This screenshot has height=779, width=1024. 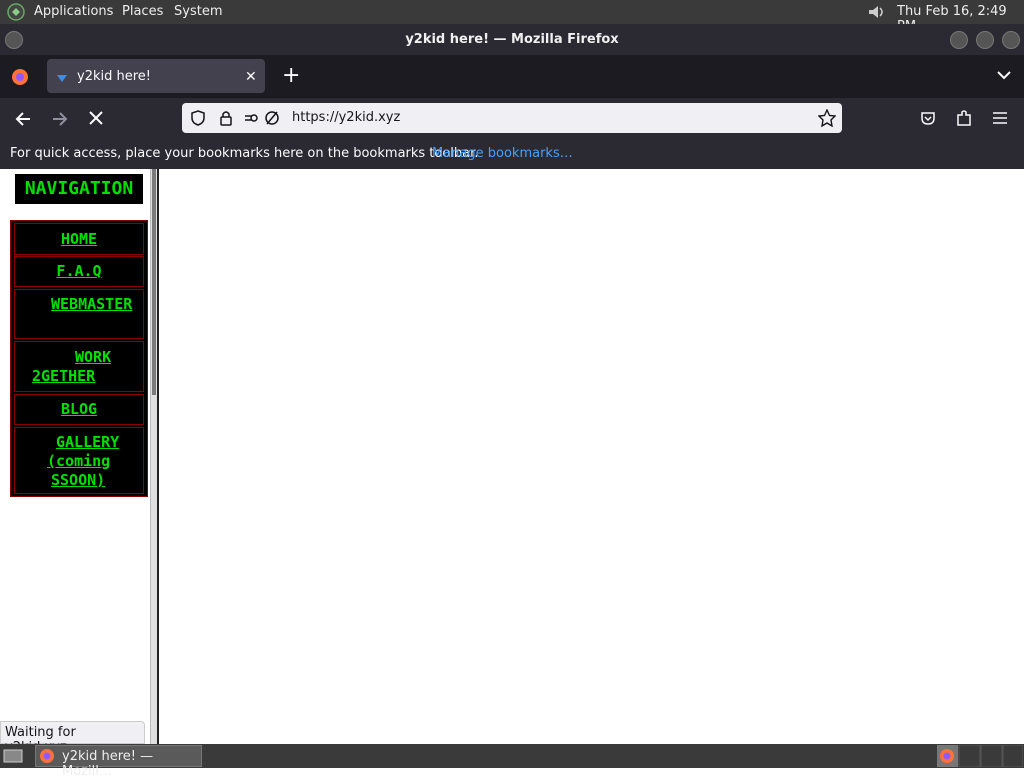 What do you see at coordinates (78, 480) in the screenshot?
I see `nav-link-label: SSOON)` at bounding box center [78, 480].